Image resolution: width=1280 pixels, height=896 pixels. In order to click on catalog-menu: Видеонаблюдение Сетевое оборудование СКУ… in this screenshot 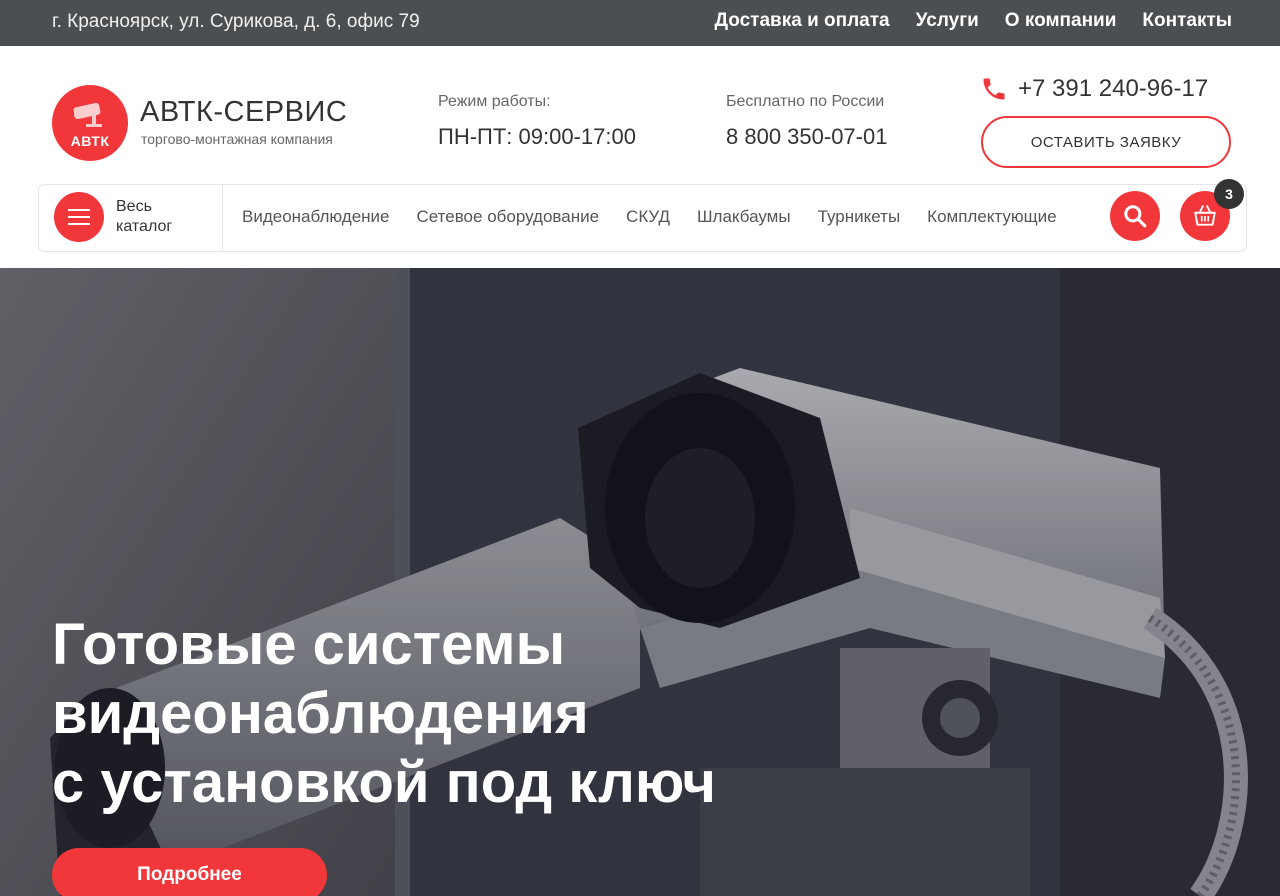, I will do `click(649, 217)`.